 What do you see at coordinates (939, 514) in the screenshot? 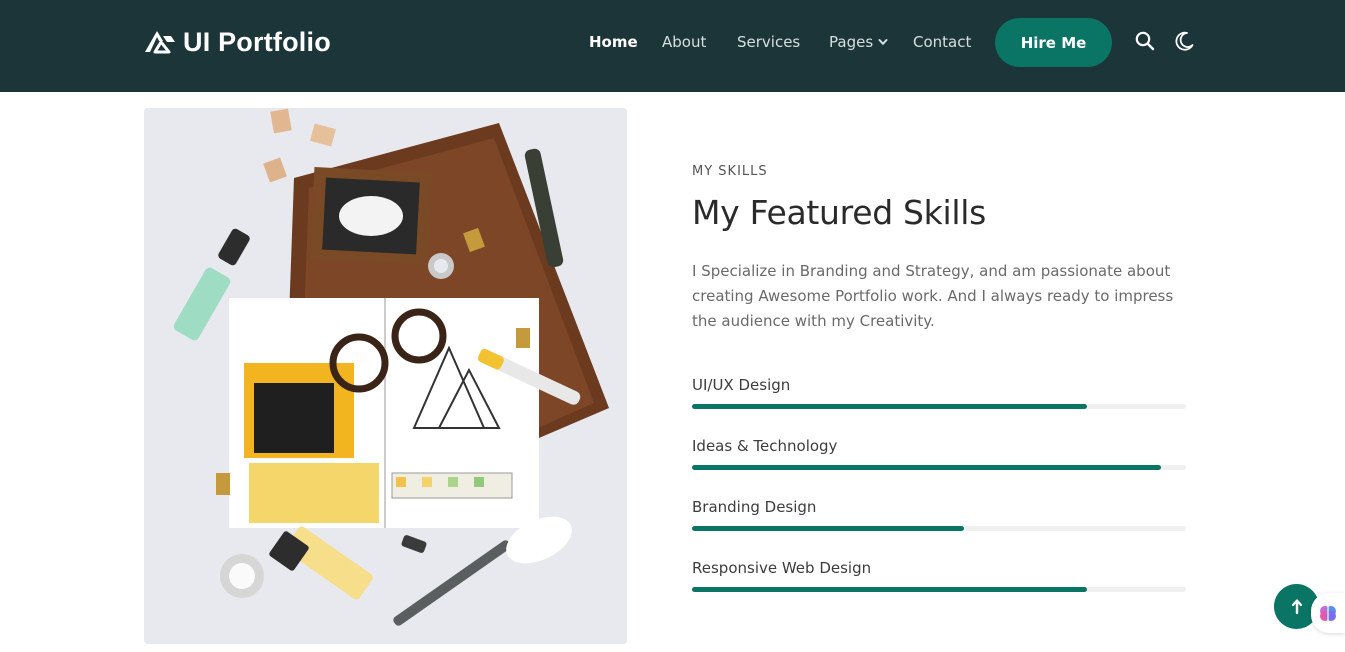
I see `skill-item: Branding Design` at bounding box center [939, 514].